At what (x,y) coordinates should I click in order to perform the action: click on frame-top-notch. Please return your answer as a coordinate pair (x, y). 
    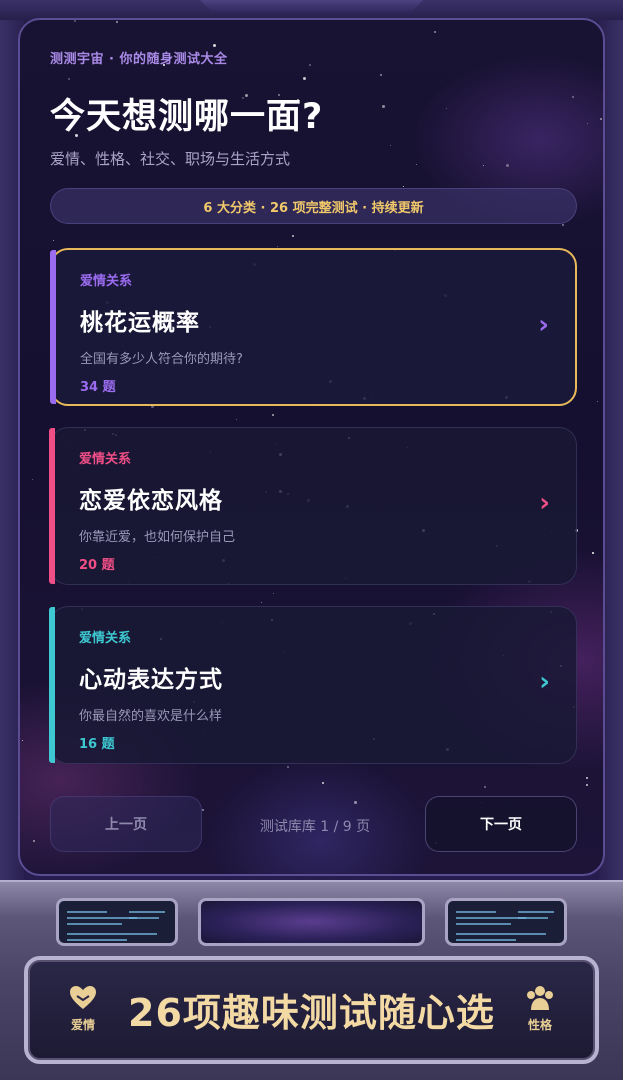
    Looking at the image, I should click on (311, 7).